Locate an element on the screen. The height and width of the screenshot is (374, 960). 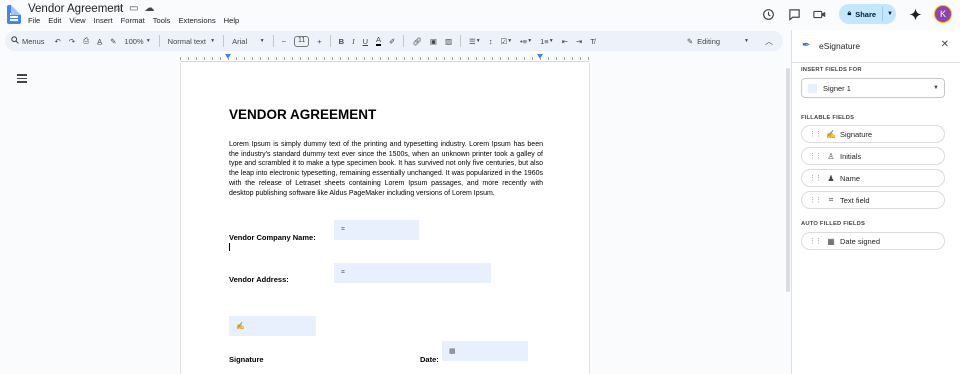
field-date-signed: ⋮⋮ ▦ Date signed is located at coordinates (873, 241).